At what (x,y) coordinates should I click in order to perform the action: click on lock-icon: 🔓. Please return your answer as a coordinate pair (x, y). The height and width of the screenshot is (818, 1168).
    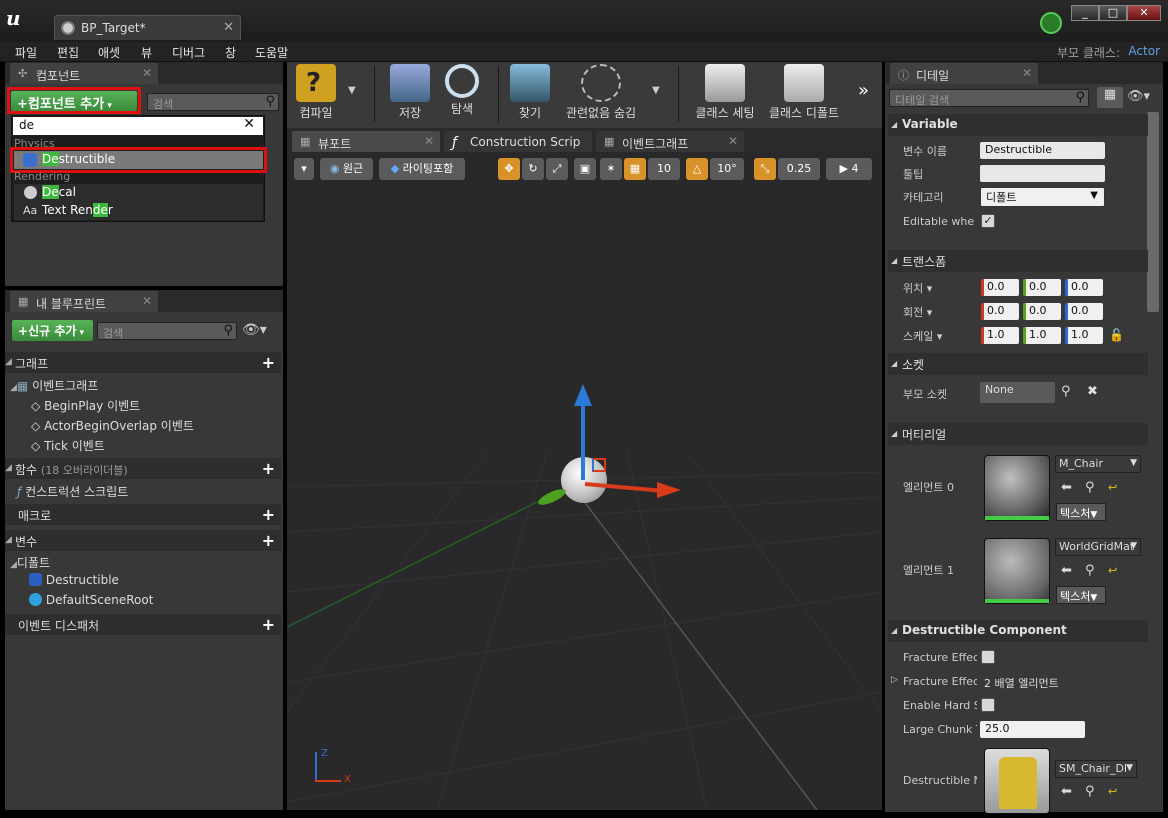
    Looking at the image, I should click on (1116, 335).